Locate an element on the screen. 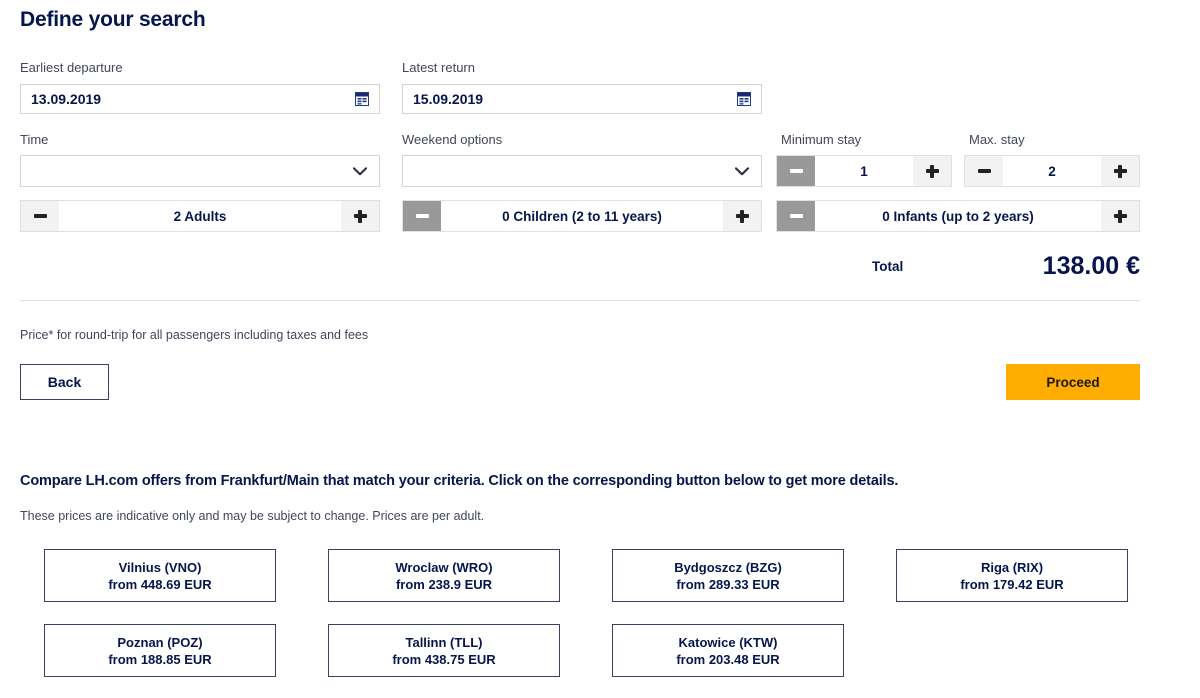 The height and width of the screenshot is (698, 1200). infants-increment-button is located at coordinates (1120, 216).